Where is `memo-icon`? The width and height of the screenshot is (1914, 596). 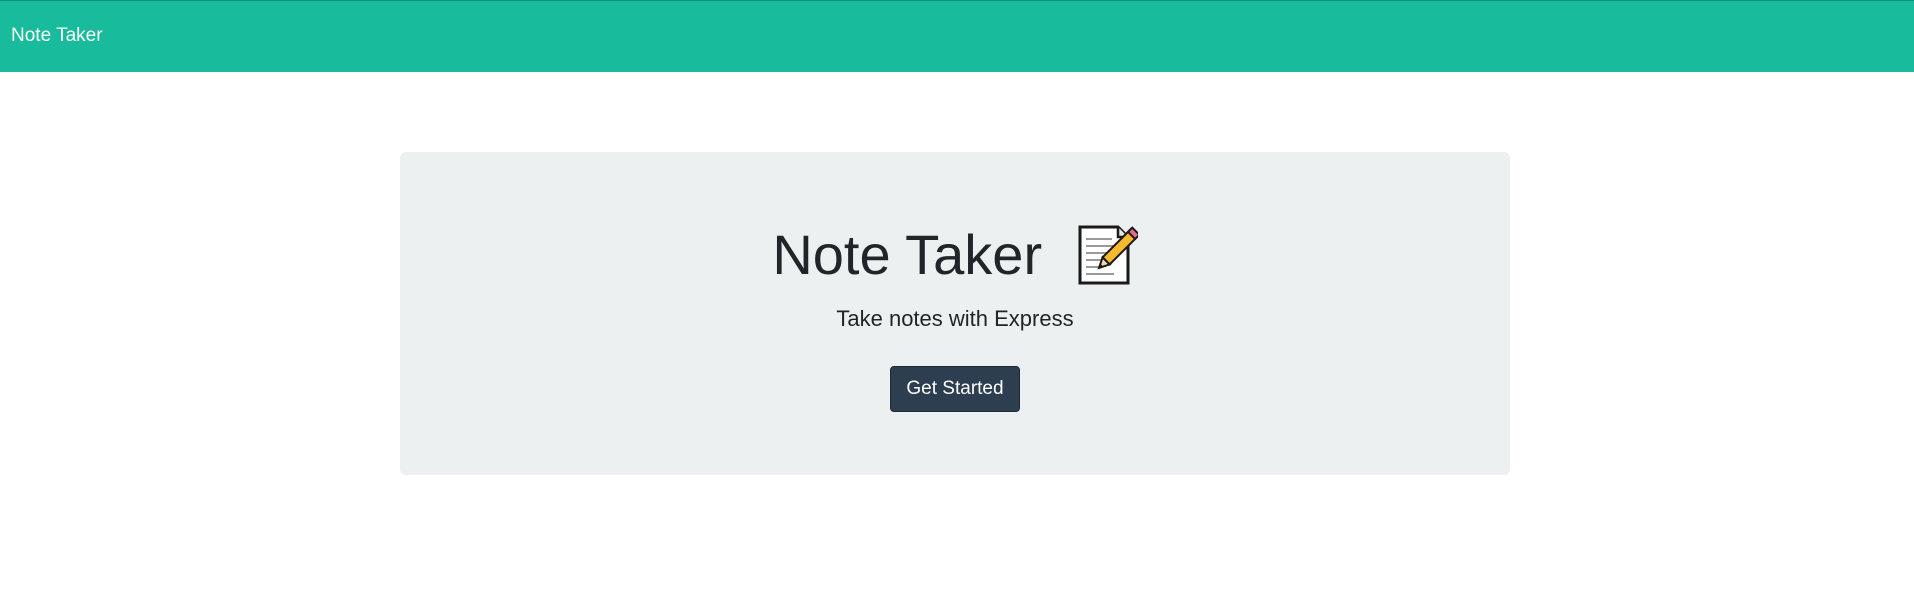 memo-icon is located at coordinates (1107, 255).